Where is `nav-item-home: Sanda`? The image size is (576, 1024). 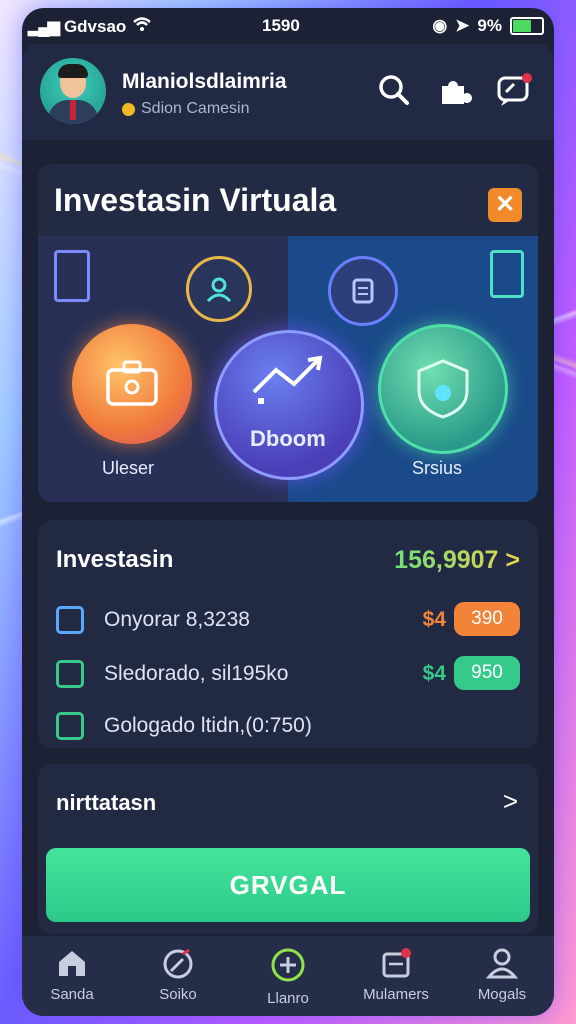
nav-item-home: Sanda is located at coordinates (72, 974).